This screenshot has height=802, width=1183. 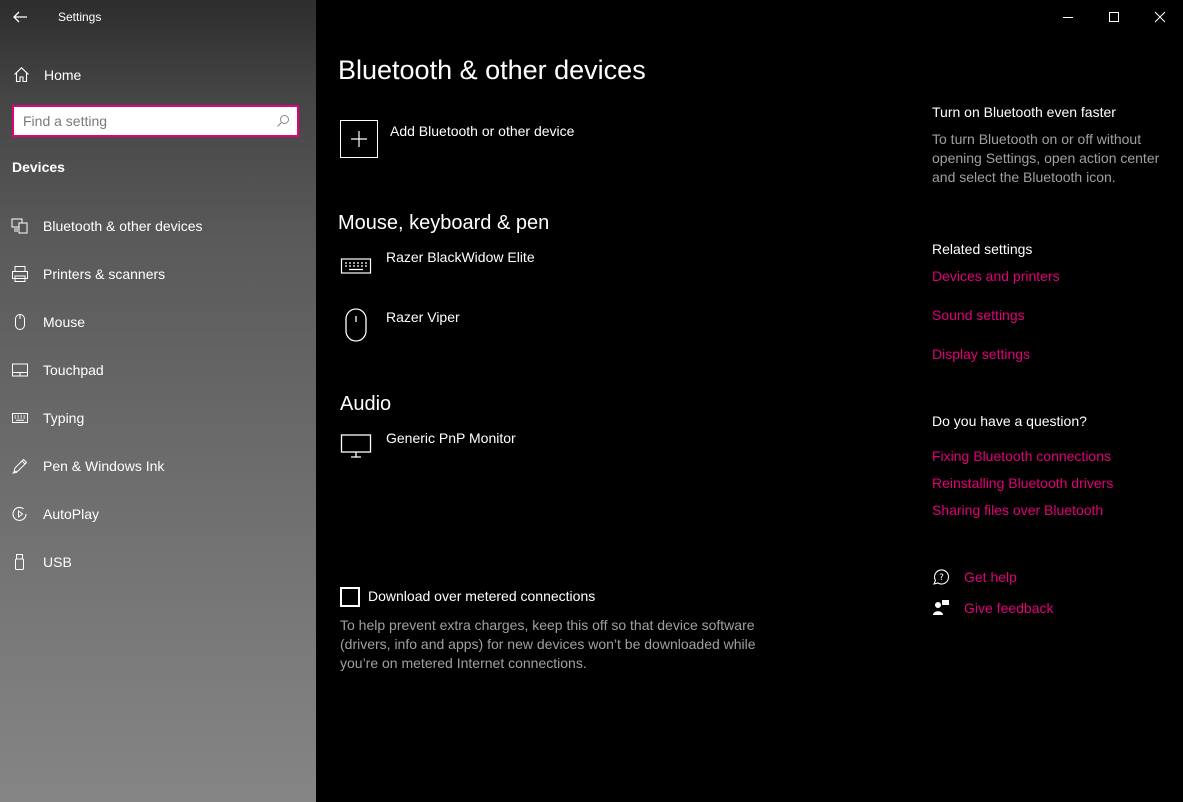 What do you see at coordinates (444, 223) in the screenshot?
I see `group-header-input: Mouse, keyboard & pen` at bounding box center [444, 223].